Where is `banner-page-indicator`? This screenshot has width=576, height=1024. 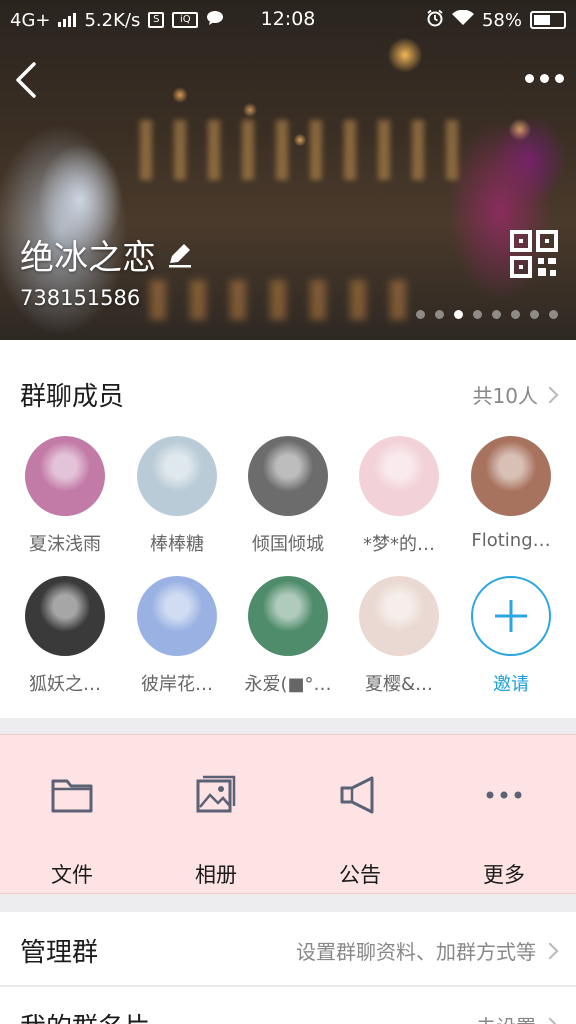 banner-page-indicator is located at coordinates (487, 314).